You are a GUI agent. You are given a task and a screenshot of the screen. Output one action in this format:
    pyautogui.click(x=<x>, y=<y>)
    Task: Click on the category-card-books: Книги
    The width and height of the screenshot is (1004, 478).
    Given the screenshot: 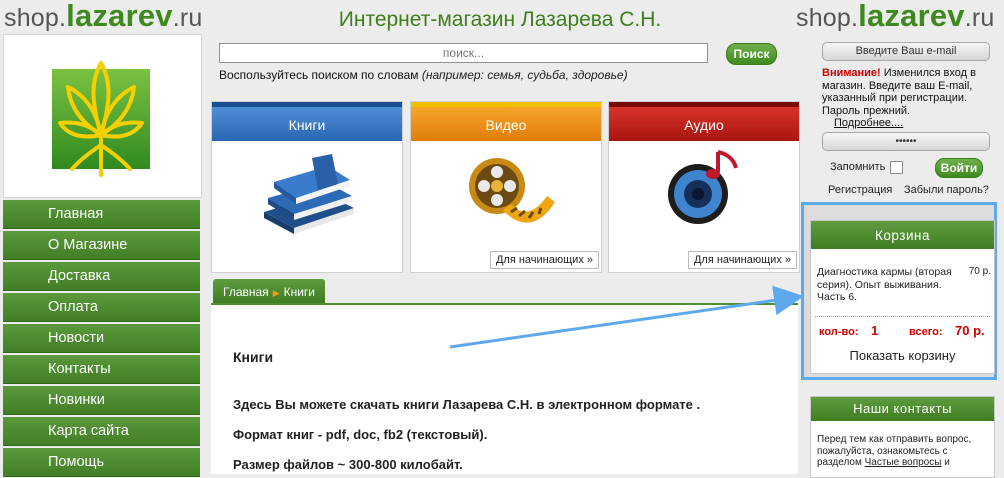 What is the action you would take?
    pyautogui.click(x=307, y=187)
    